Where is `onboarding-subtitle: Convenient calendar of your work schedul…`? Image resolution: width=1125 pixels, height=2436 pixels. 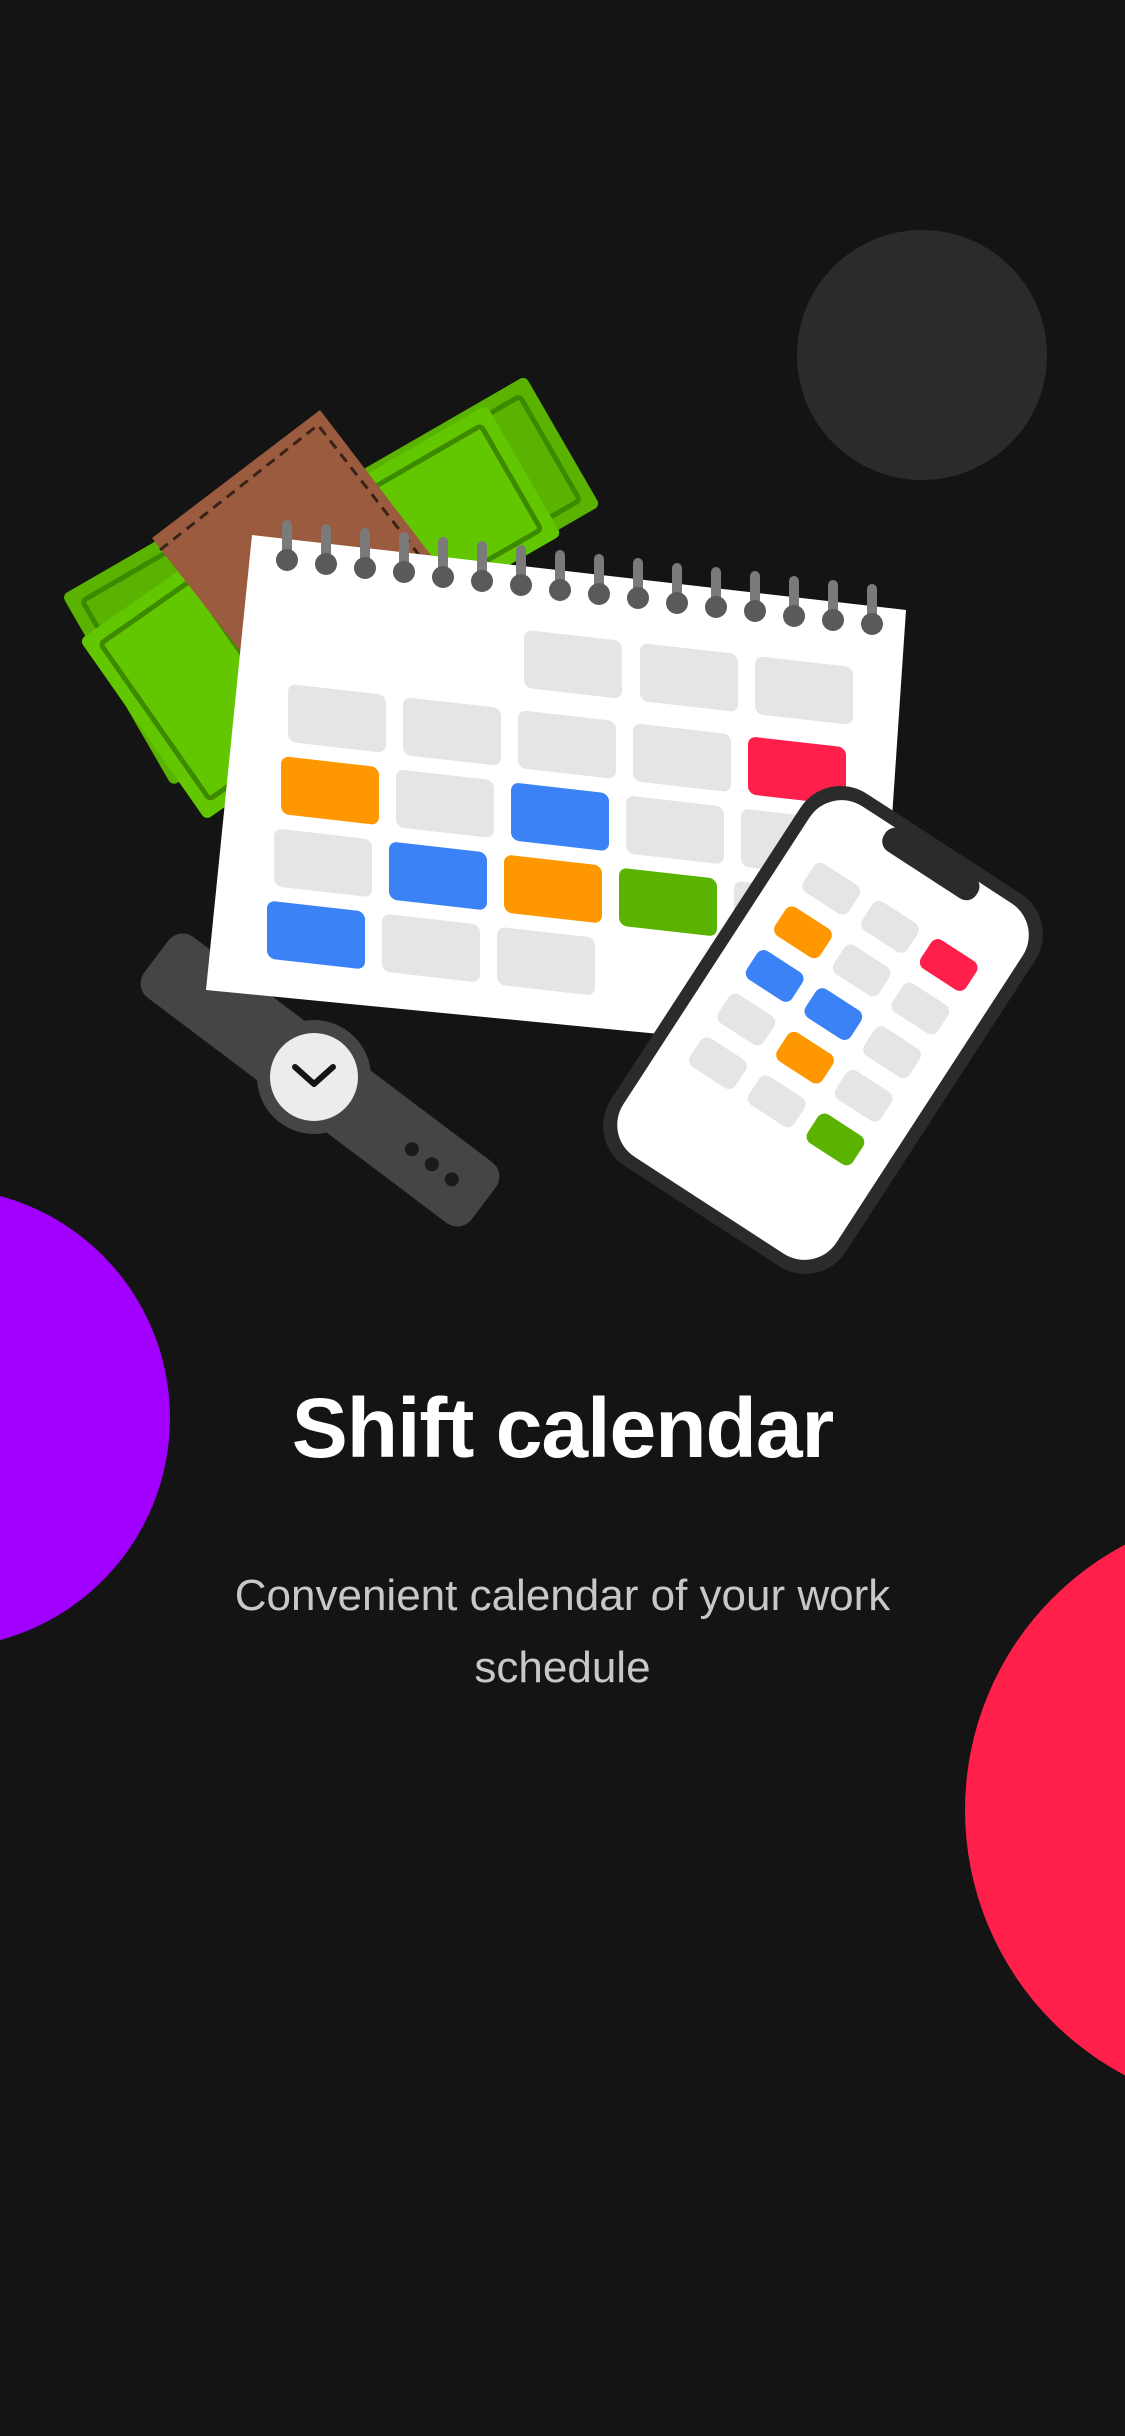 onboarding-subtitle: Convenient calendar of your work schedul… is located at coordinates (562, 1631).